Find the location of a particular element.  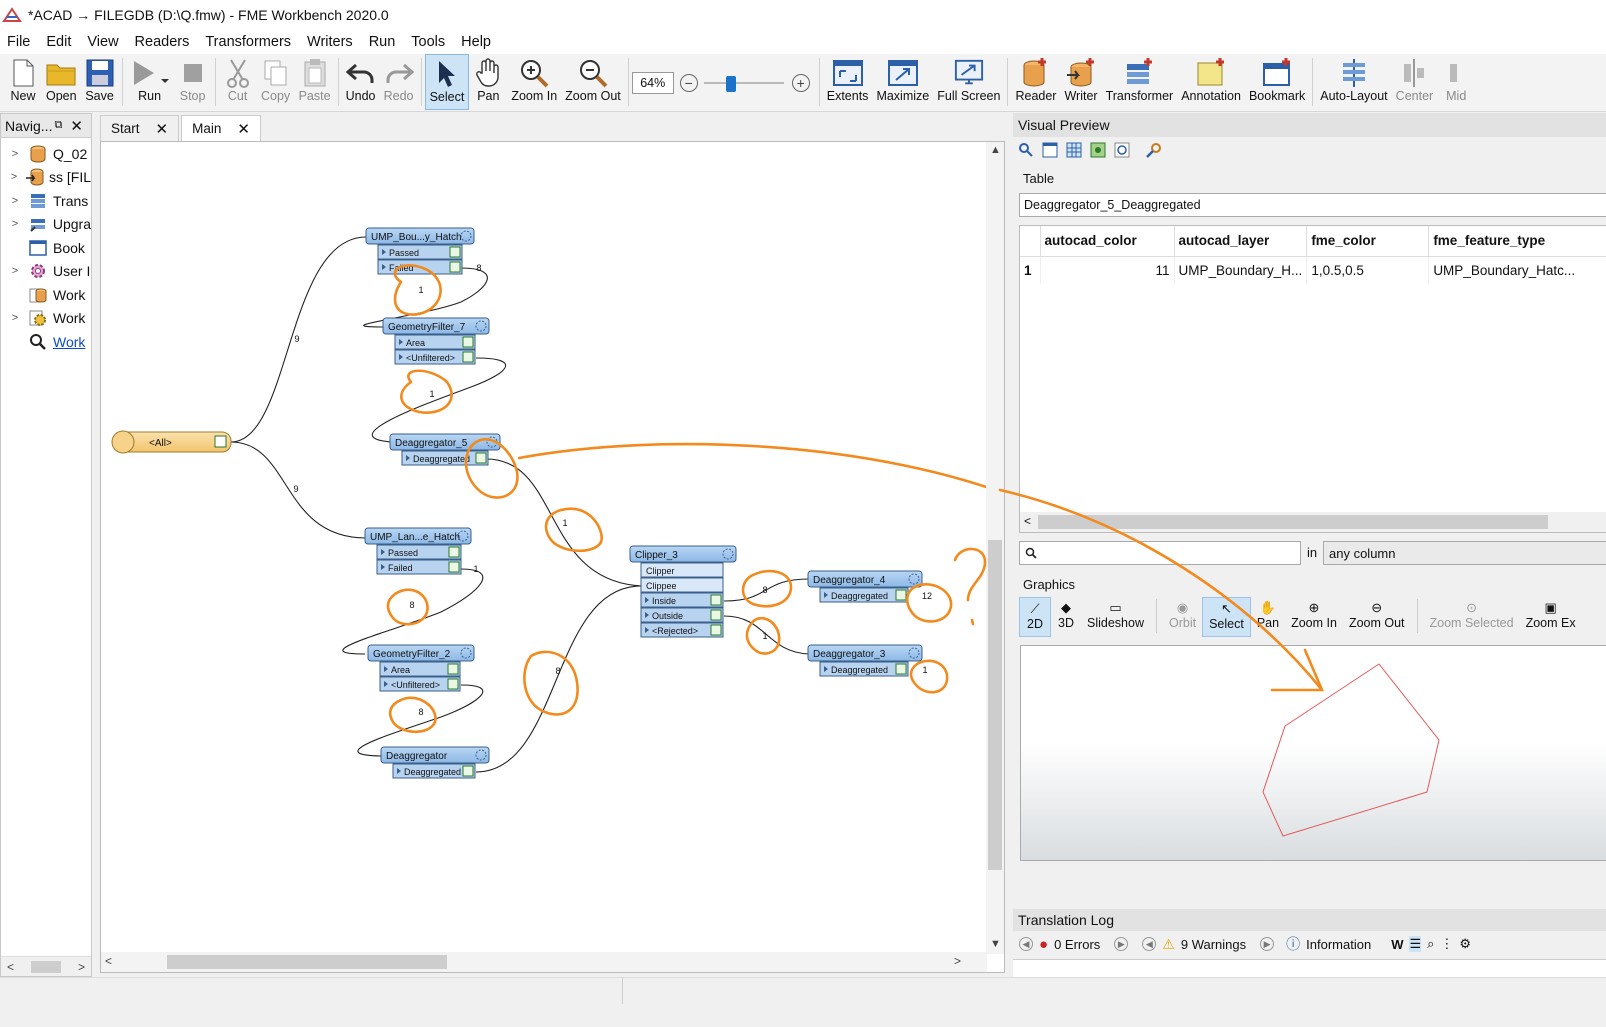

find-icon: ⌕ is located at coordinates (1430, 944).